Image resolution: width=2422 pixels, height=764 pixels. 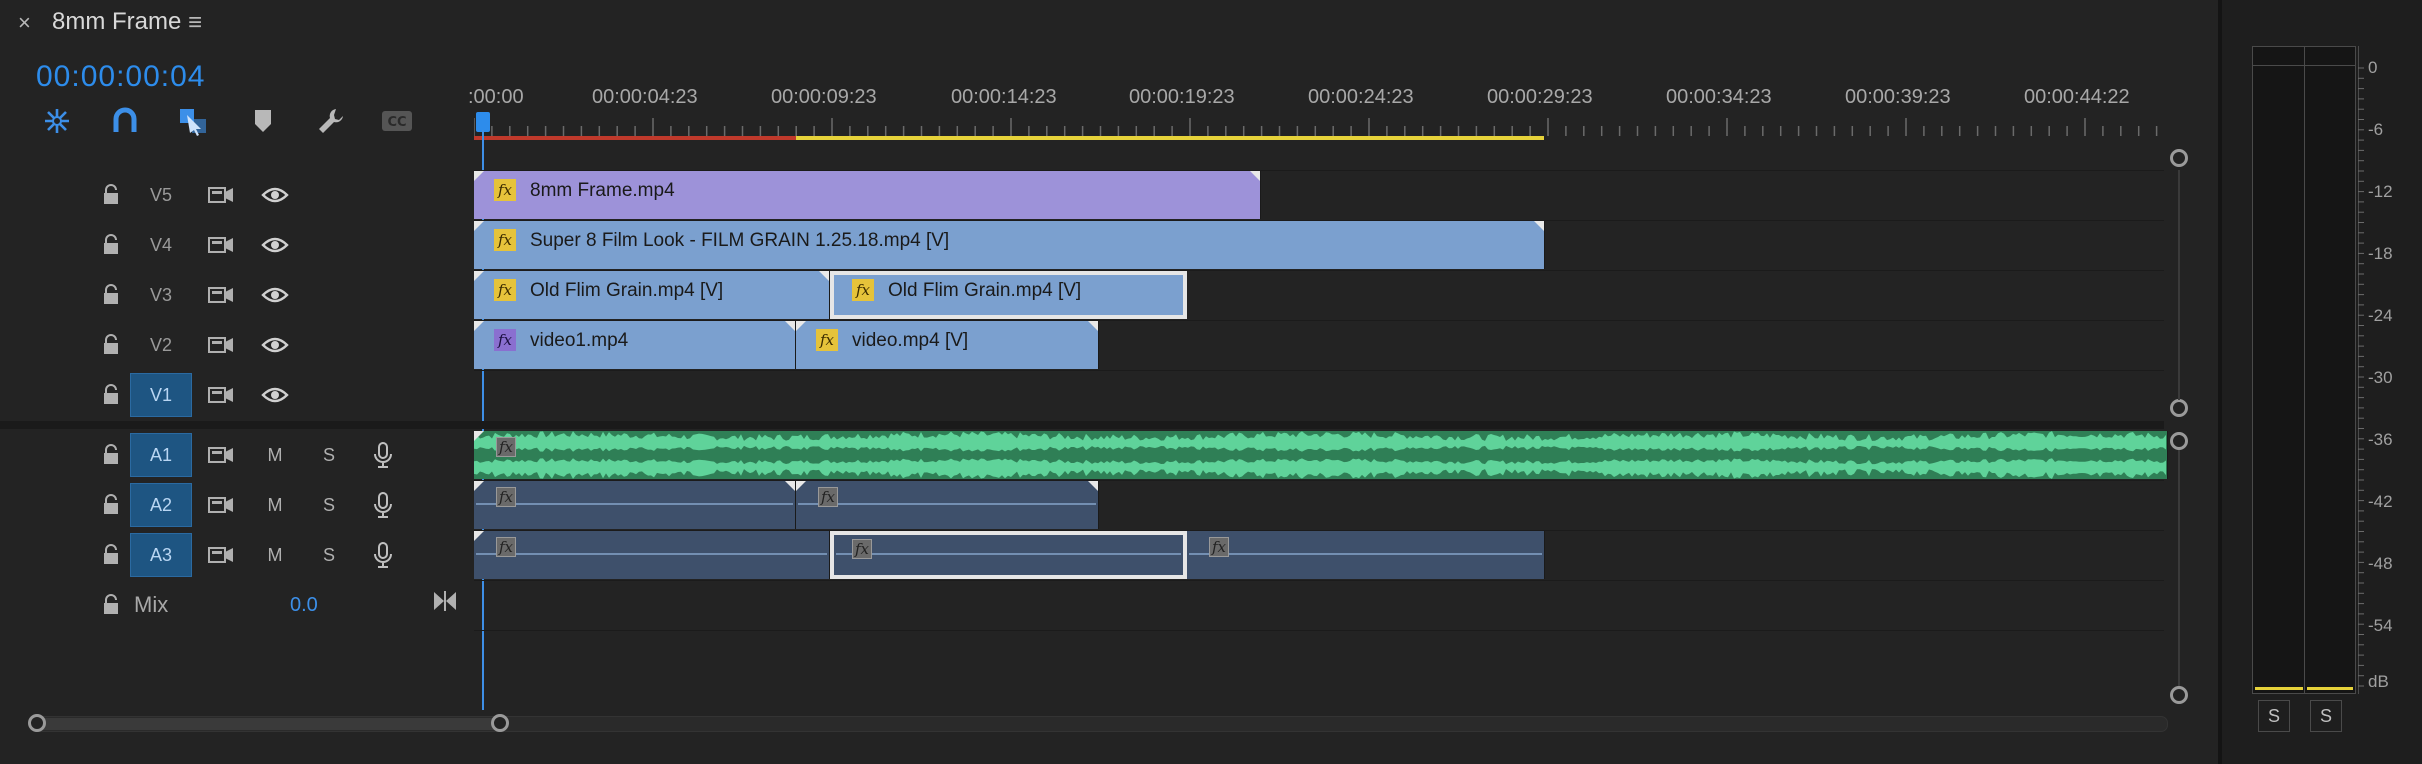 I want to click on go-to-edit-icon, so click(x=445, y=603).